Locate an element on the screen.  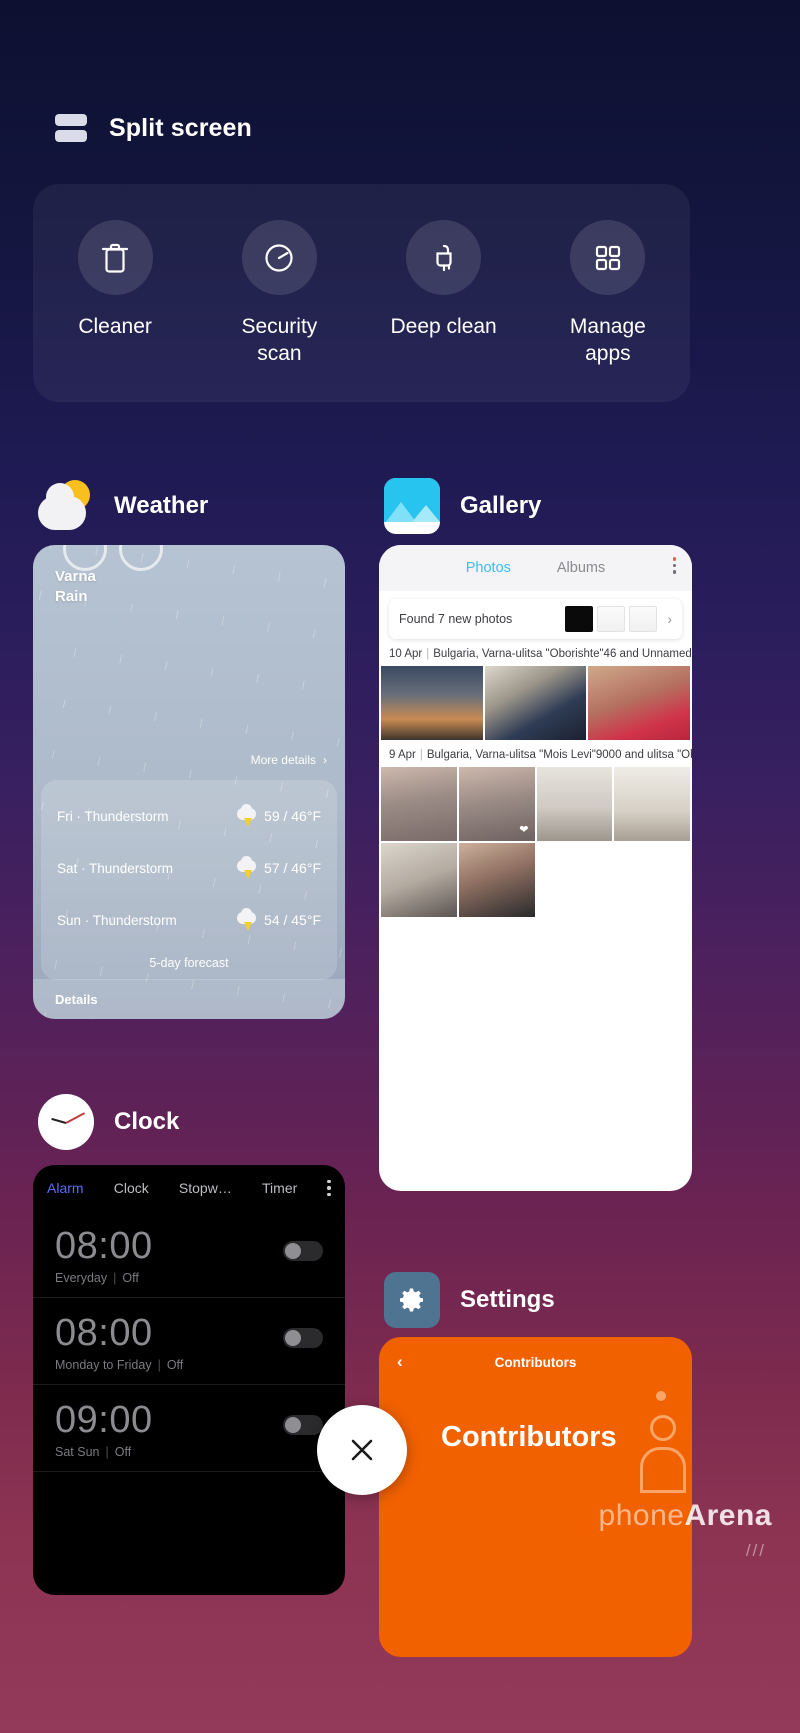
alarm-repeat: Everyday is located at coordinates (81, 1278).